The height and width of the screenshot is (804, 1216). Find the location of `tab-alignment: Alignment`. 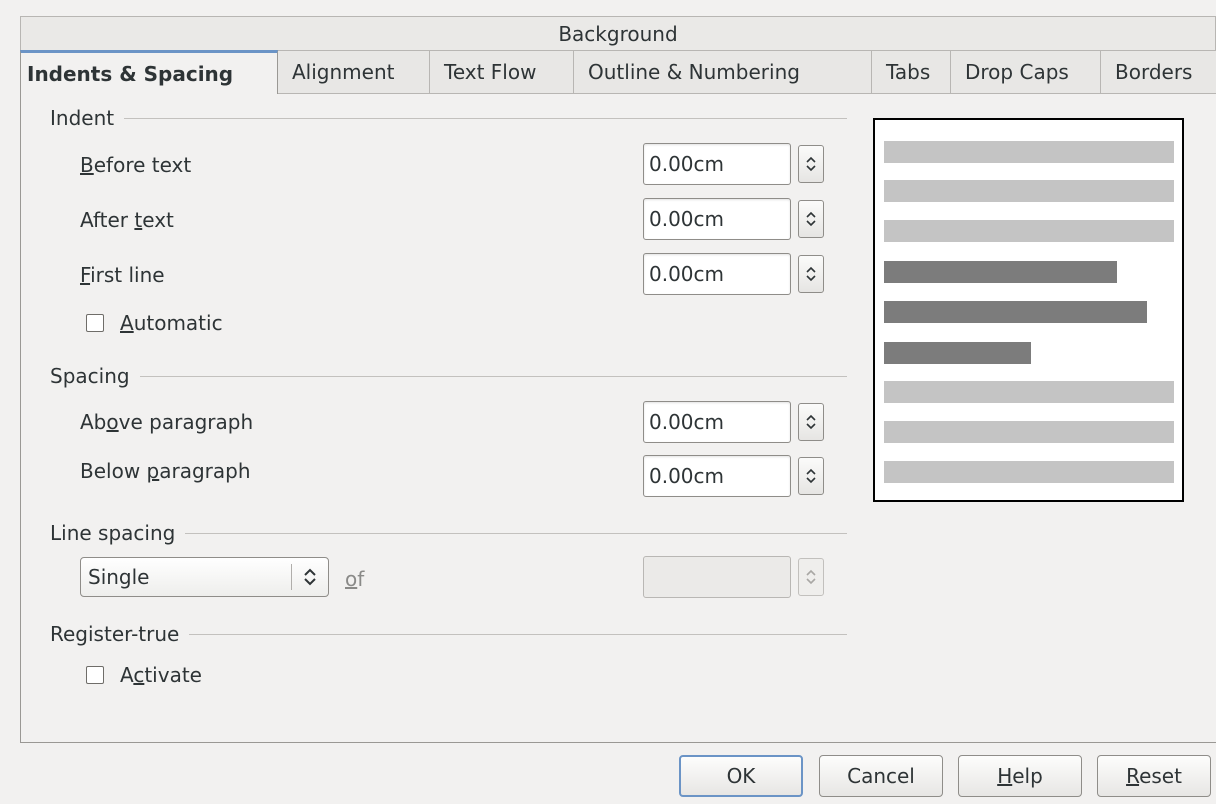

tab-alignment: Alignment is located at coordinates (354, 72).